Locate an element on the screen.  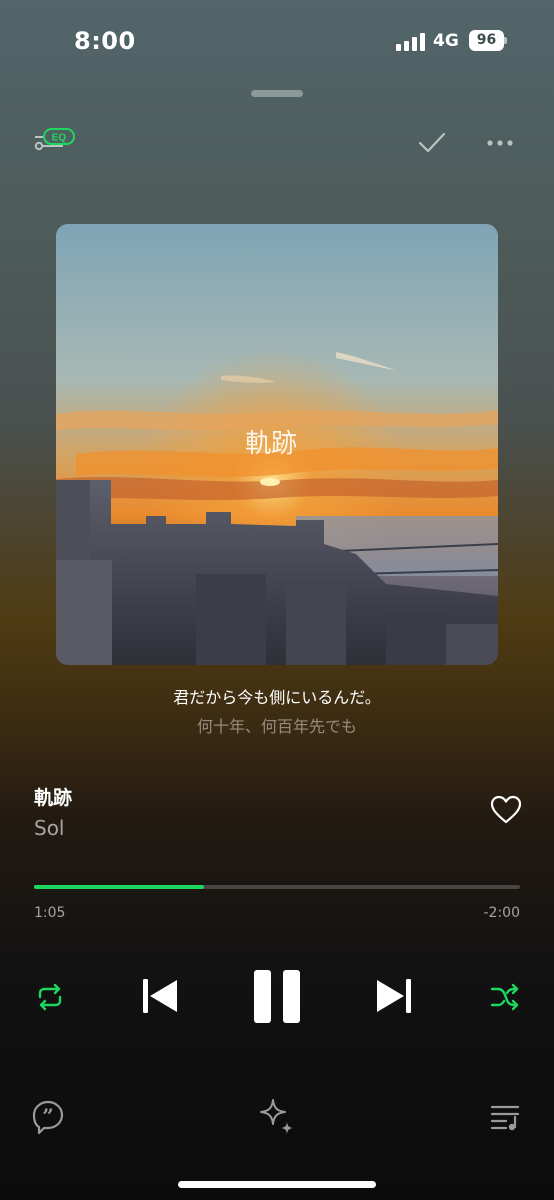
lyrics-quote-icon: ” is located at coordinates (48, 1117).